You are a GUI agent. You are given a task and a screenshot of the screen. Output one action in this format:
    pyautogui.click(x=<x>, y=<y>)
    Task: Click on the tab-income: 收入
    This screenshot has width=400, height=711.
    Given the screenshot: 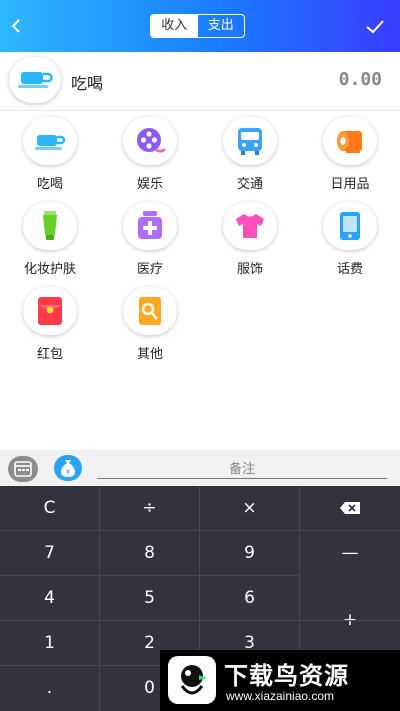 What is the action you would take?
    pyautogui.click(x=174, y=26)
    